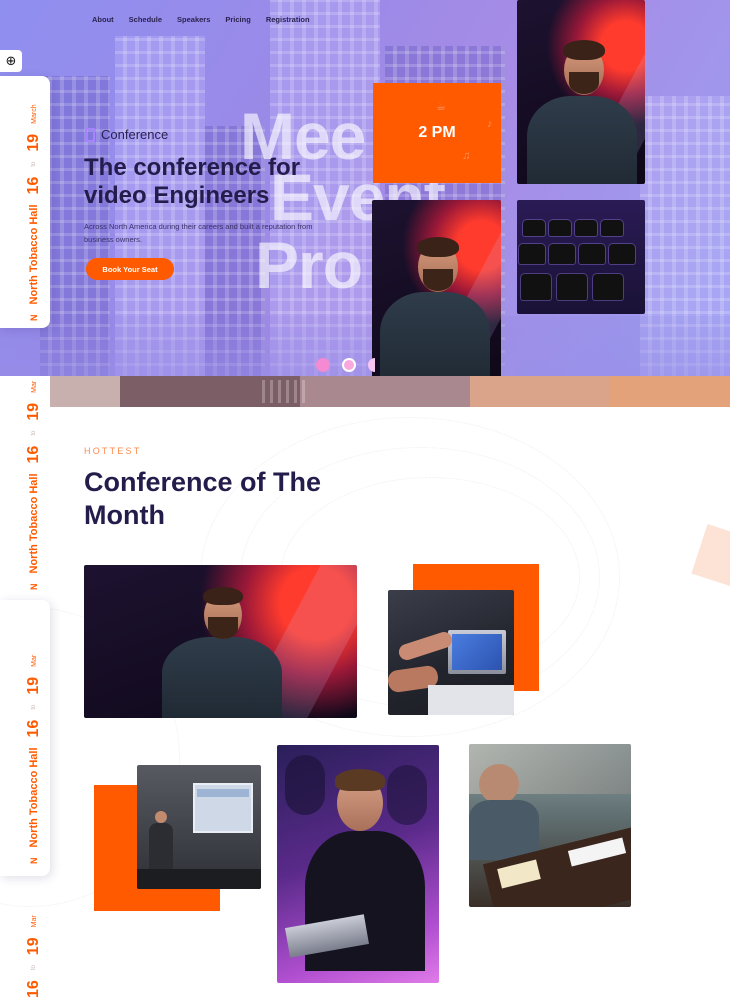 The height and width of the screenshot is (1000, 730). What do you see at coordinates (550, 825) in the screenshot?
I see `meeting-photo` at bounding box center [550, 825].